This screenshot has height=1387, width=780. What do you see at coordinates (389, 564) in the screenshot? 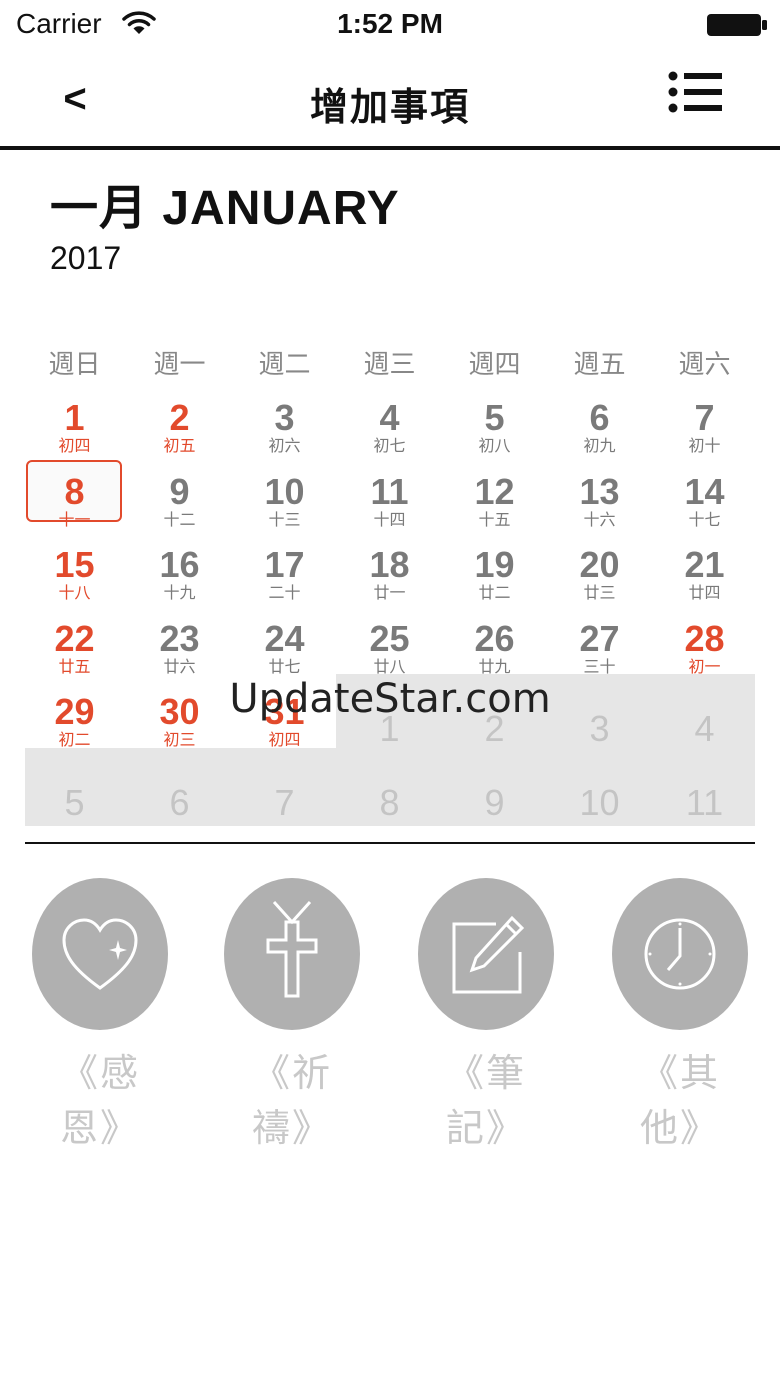
I see `day-number: 18` at bounding box center [389, 564].